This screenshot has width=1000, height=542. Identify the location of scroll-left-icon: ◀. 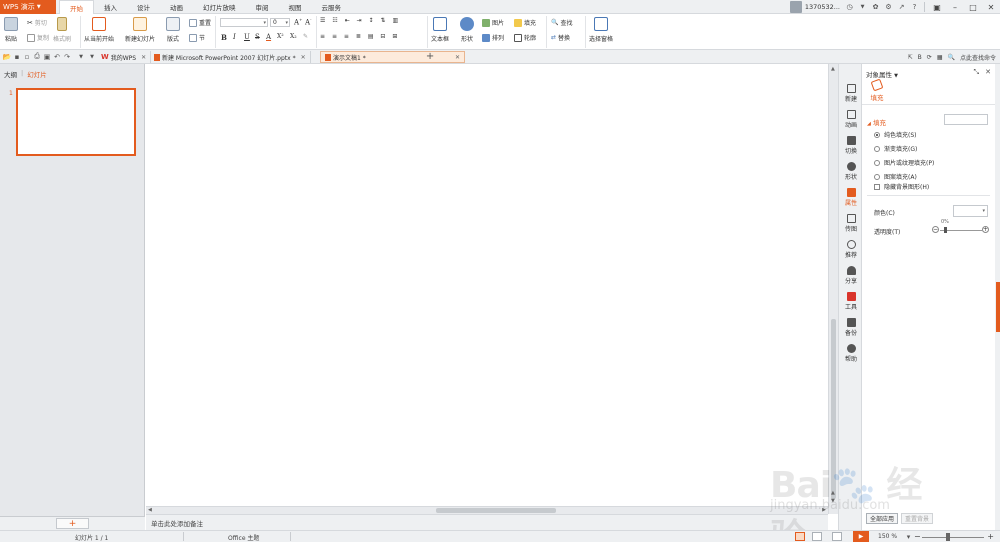
(150, 510).